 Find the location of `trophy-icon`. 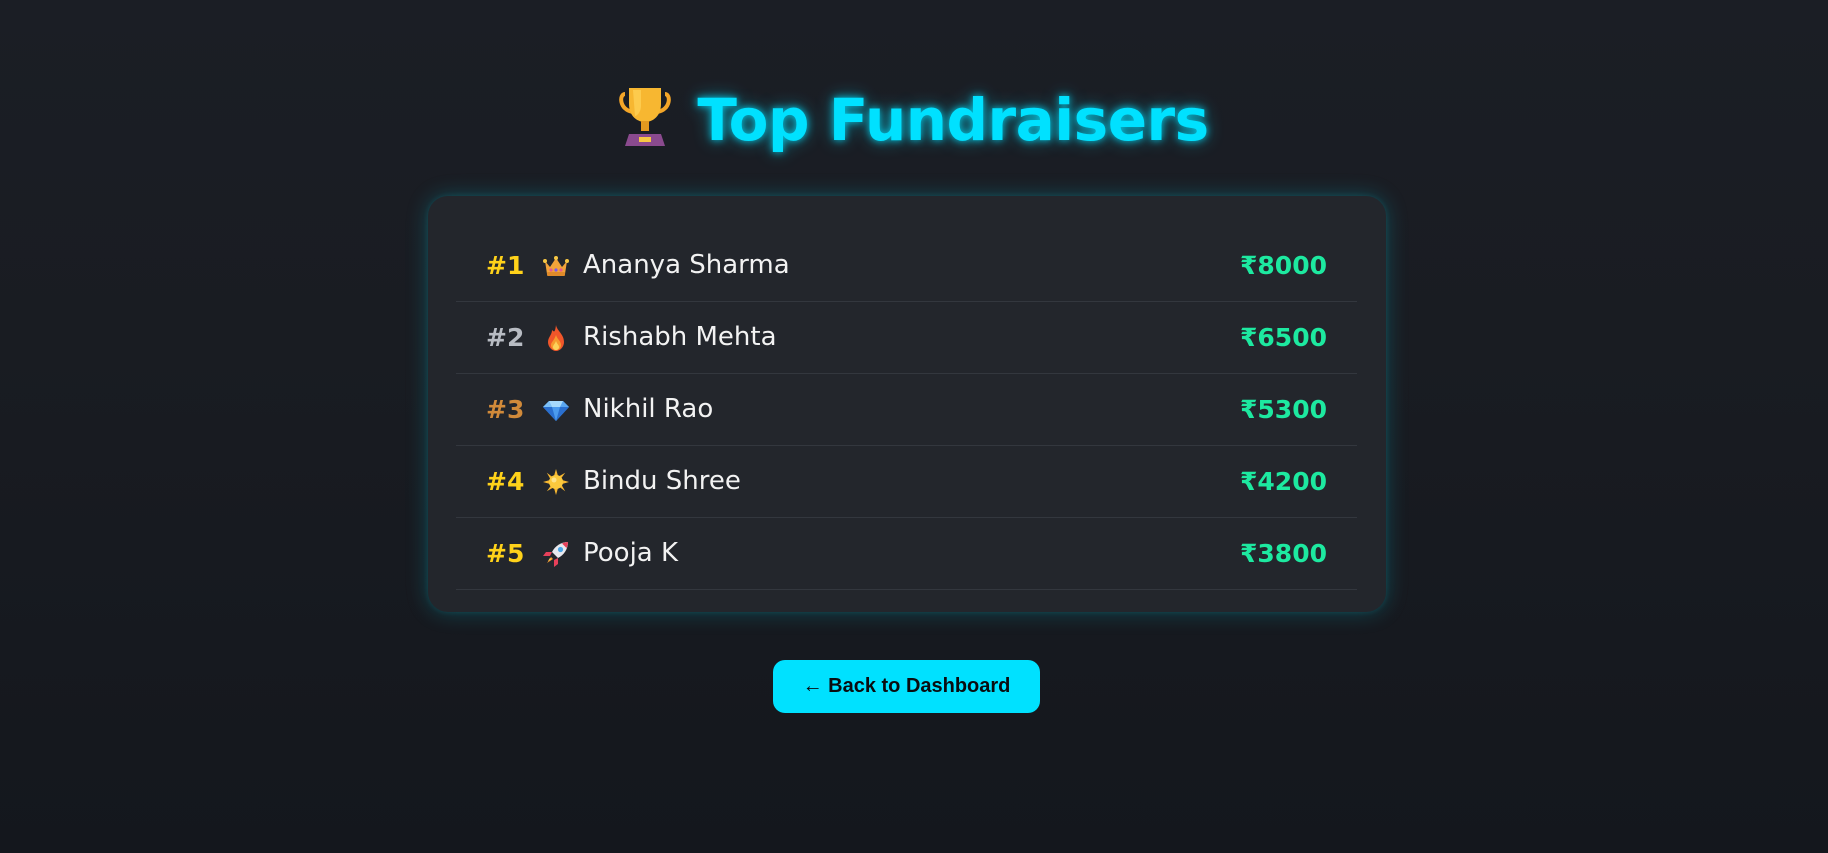

trophy-icon is located at coordinates (645, 117).